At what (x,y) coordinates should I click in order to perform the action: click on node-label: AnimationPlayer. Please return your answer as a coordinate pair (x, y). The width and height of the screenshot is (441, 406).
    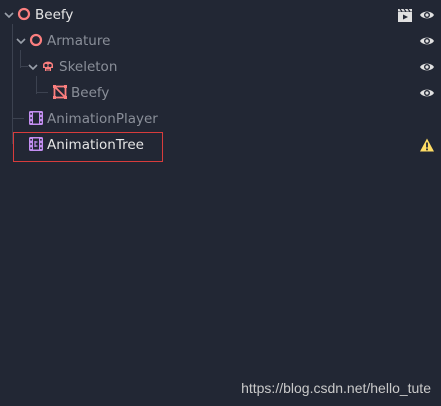
    Looking at the image, I should click on (102, 119).